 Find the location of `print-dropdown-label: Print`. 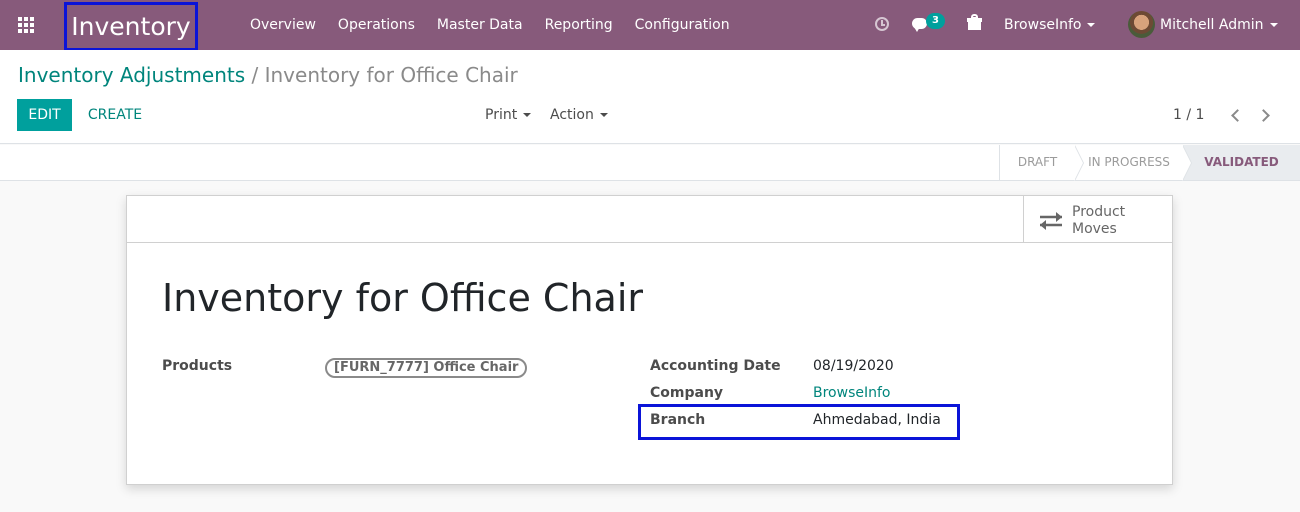

print-dropdown-label: Print is located at coordinates (501, 115).